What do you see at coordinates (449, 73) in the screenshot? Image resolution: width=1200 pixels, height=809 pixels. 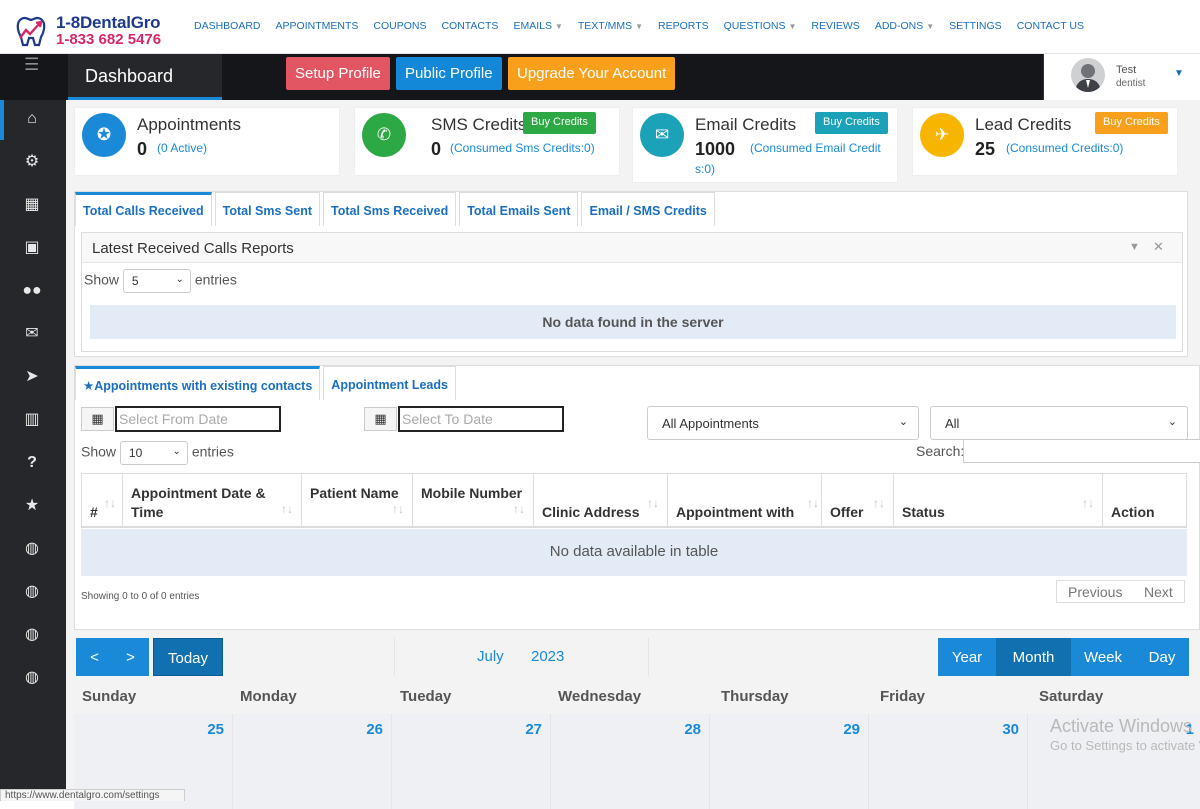 I see `public-profile-button: Public Profile` at bounding box center [449, 73].